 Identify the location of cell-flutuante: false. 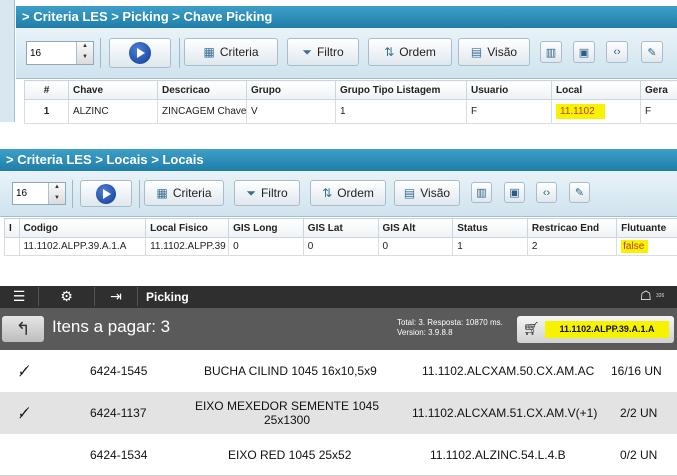
(647, 247).